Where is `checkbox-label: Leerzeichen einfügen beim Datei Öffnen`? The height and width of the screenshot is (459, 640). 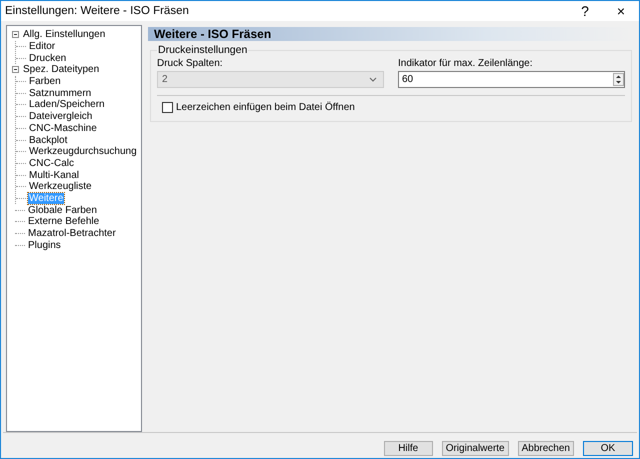 checkbox-label: Leerzeichen einfügen beim Datei Öffnen is located at coordinates (265, 107).